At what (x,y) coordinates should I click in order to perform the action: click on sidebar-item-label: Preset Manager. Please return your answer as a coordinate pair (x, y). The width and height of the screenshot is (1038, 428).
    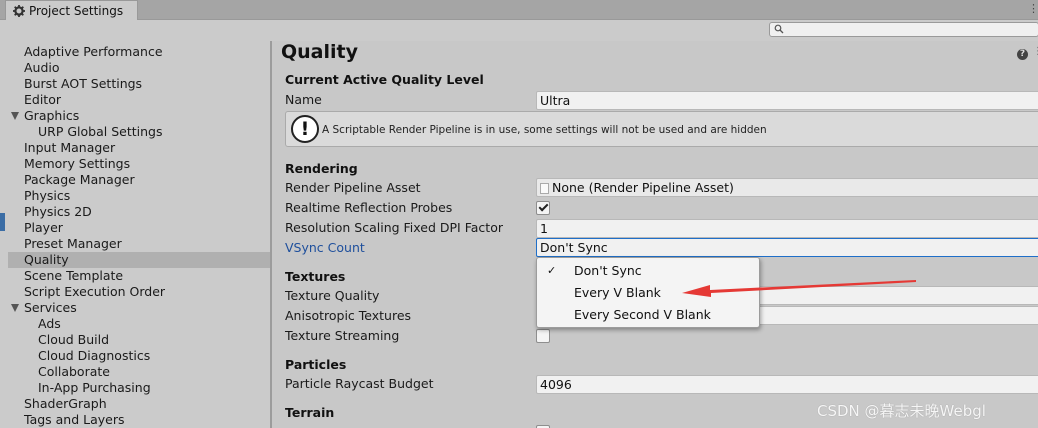
    Looking at the image, I should click on (73, 243).